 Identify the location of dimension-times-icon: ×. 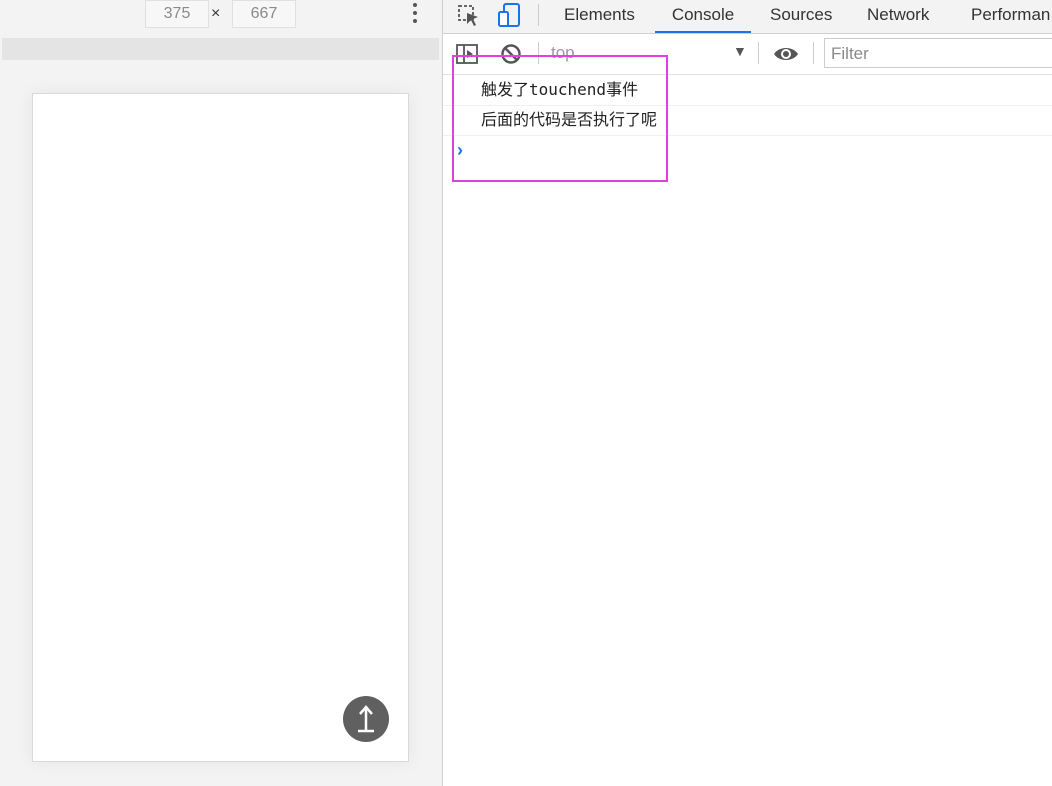
(216, 13).